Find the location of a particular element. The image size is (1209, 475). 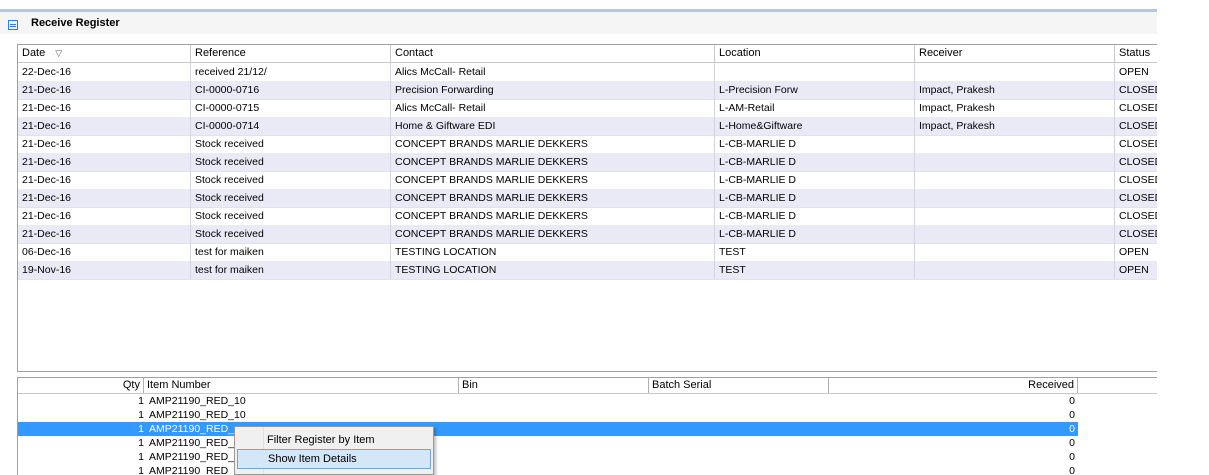

cell-date: 06-Dec-16 is located at coordinates (104, 252).